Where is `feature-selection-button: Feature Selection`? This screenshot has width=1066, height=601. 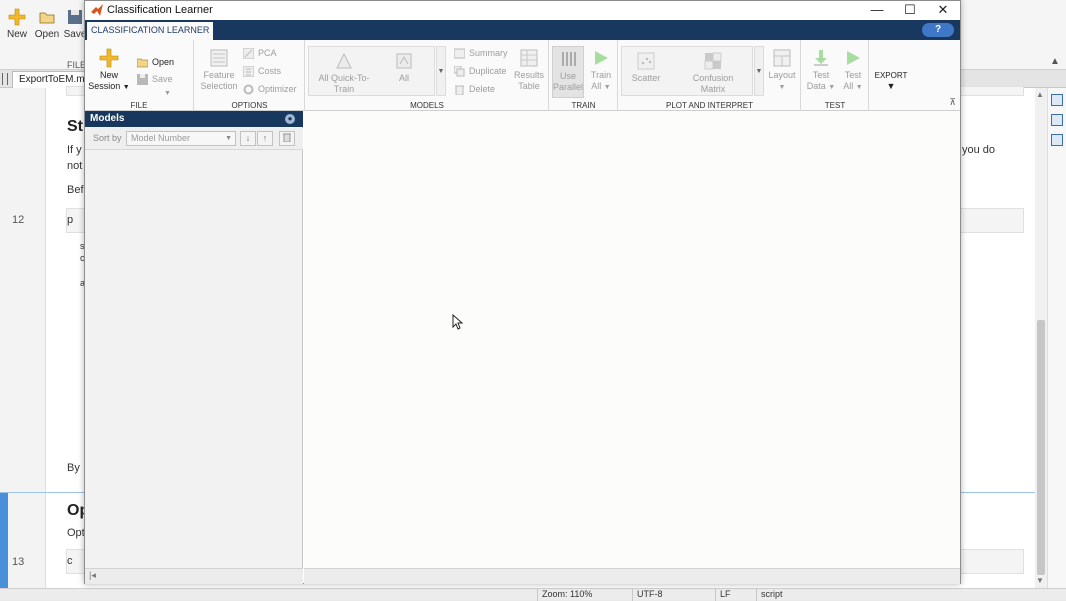
feature-selection-button: Feature Selection is located at coordinates (219, 70).